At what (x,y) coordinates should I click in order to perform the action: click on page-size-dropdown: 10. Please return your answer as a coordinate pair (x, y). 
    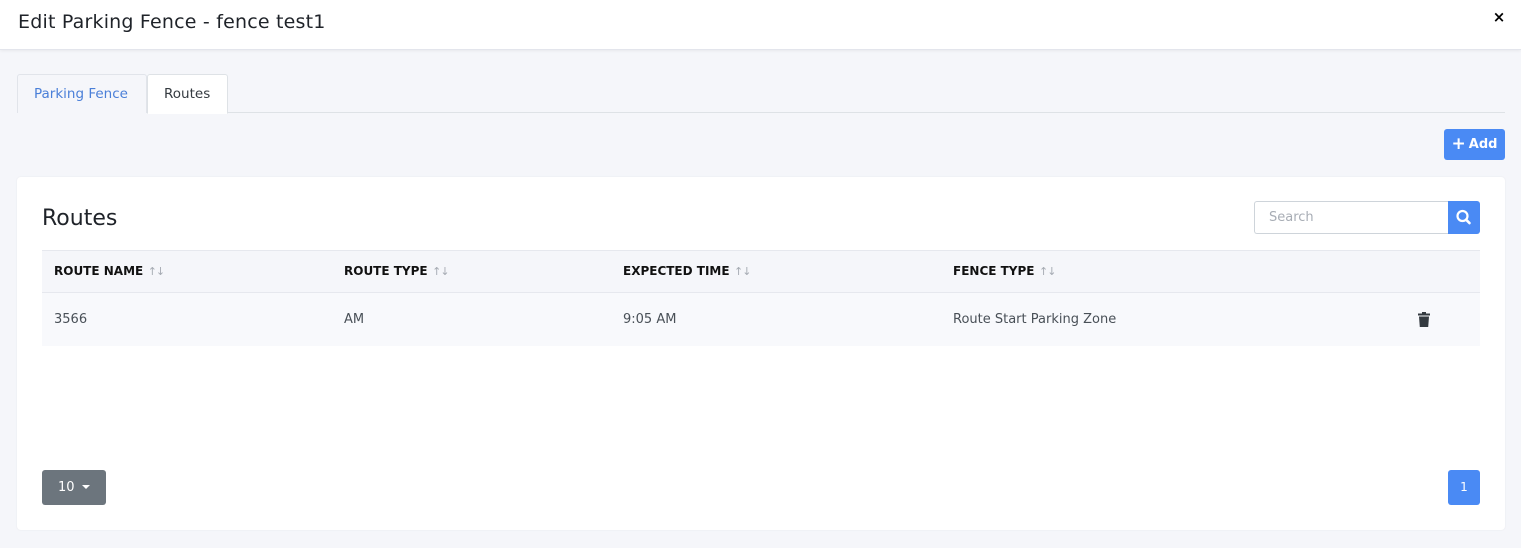
    Looking at the image, I should click on (74, 487).